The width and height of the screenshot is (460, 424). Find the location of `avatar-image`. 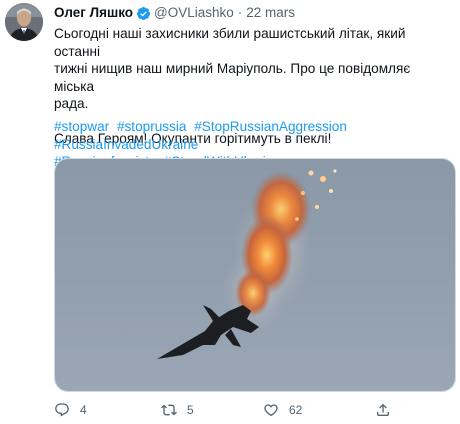

avatar-image is located at coordinates (24, 22).